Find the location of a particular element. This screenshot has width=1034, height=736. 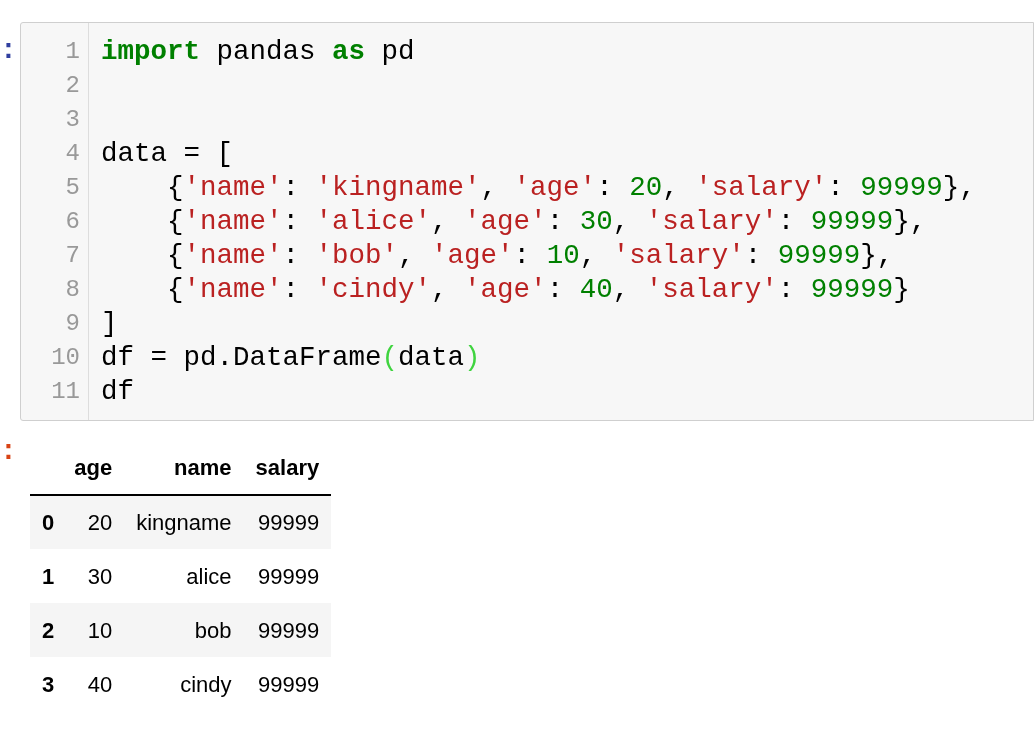

code-line: data = [ is located at coordinates (167, 153).